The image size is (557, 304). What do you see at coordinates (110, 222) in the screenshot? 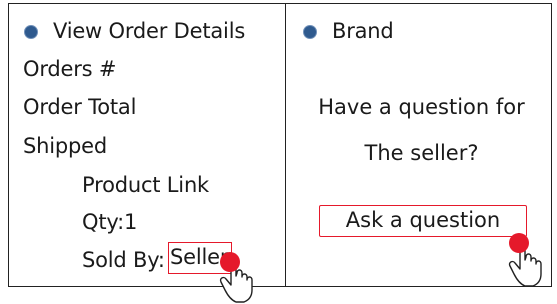
I see `quantity-label: Qty:1` at bounding box center [110, 222].